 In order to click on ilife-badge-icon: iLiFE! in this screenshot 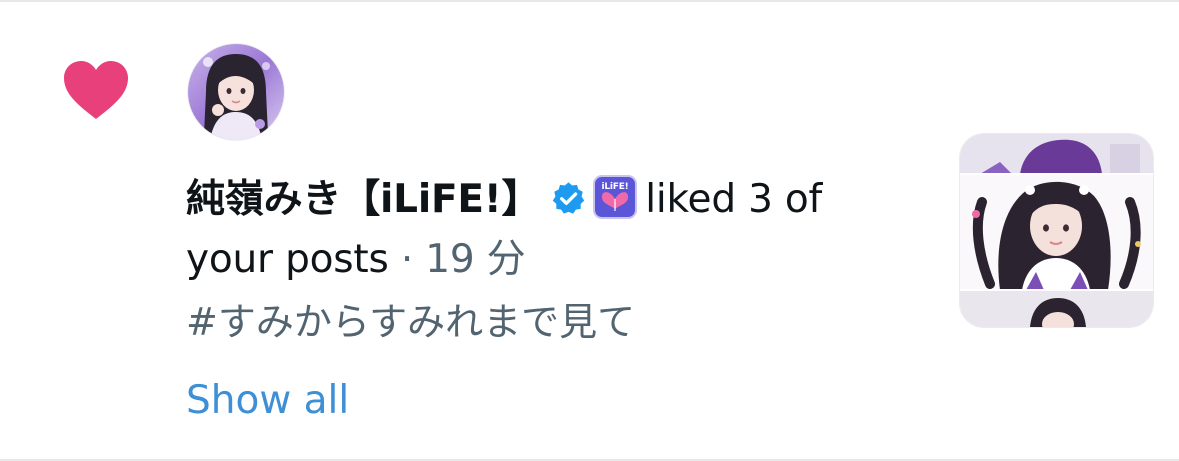, I will do `click(615, 197)`.